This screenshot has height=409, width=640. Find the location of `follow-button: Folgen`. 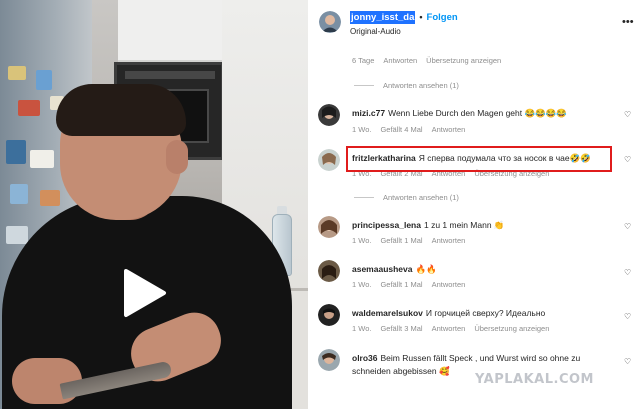

follow-button: Folgen is located at coordinates (442, 17).